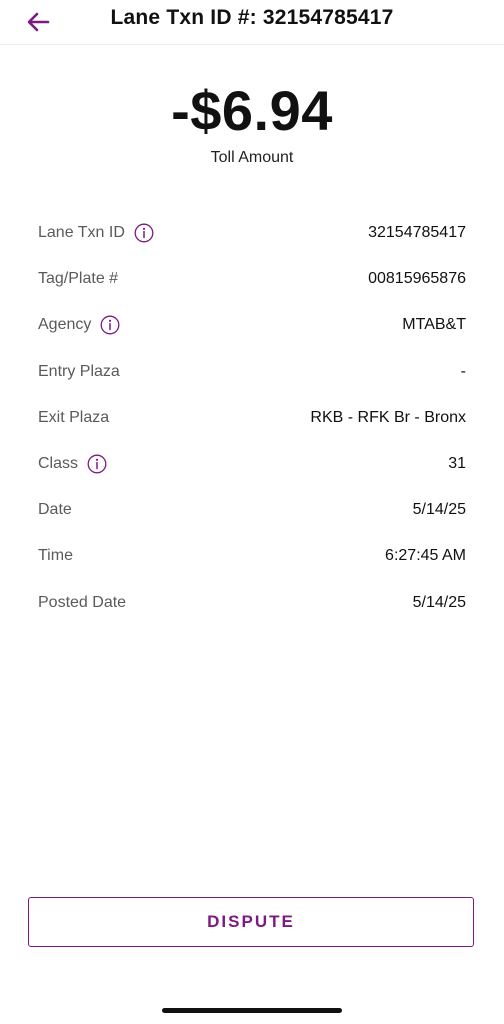 The image size is (504, 1024). What do you see at coordinates (252, 325) in the screenshot?
I see `detail-row-agency: Agency MTAB&T` at bounding box center [252, 325].